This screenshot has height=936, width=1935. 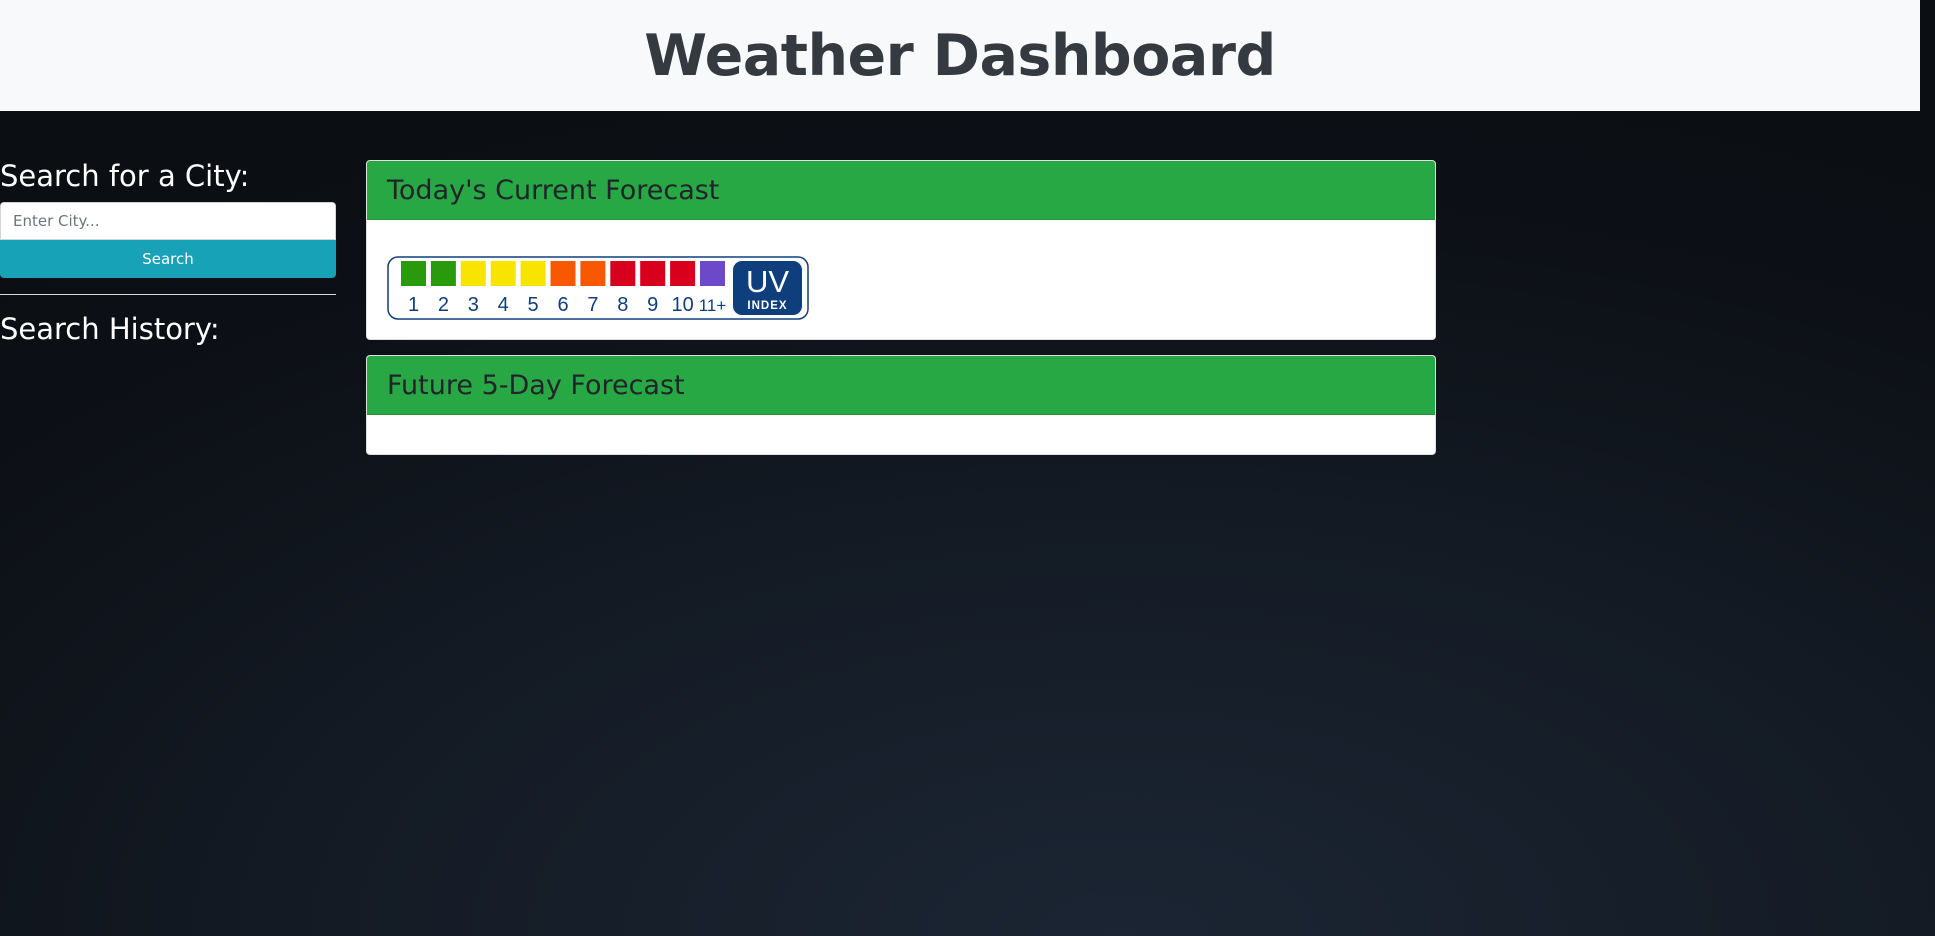 I want to click on uv-badge-text: UV, so click(x=767, y=281).